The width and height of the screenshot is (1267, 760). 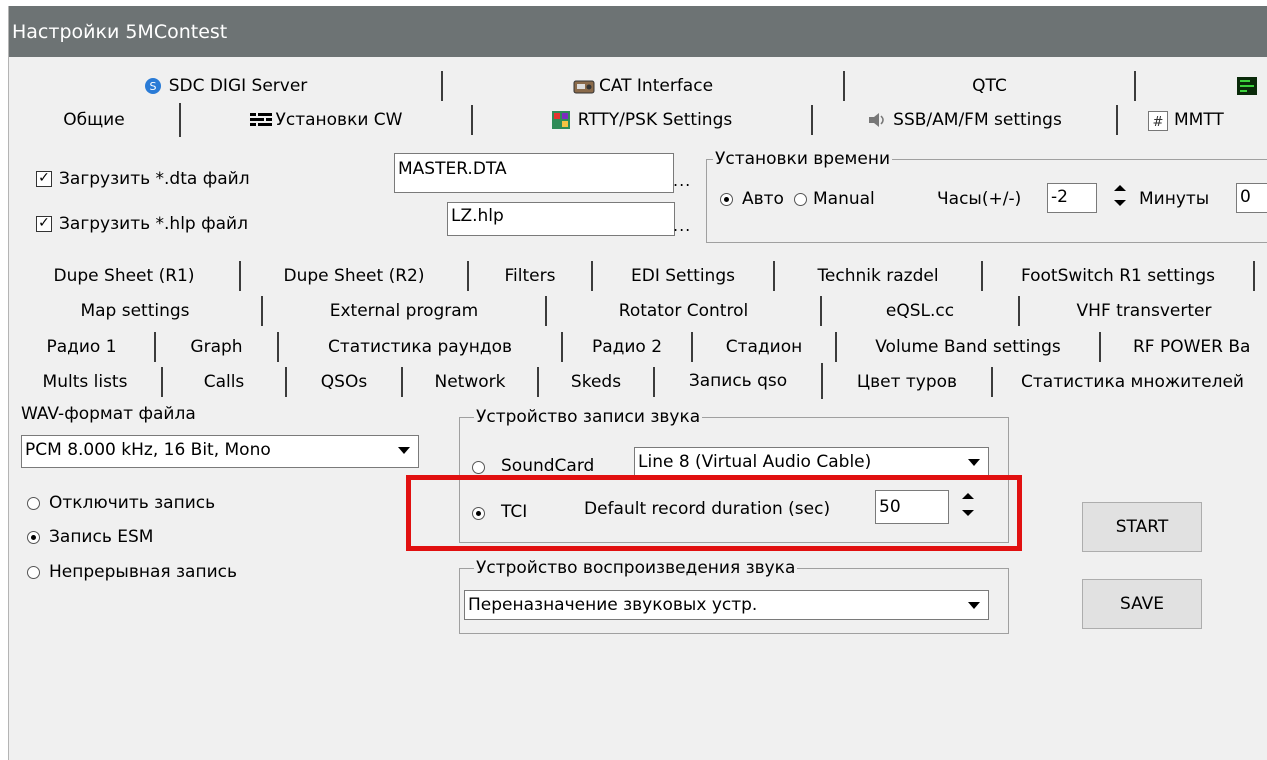 What do you see at coordinates (534, 173) in the screenshot?
I see `dta-file-field: MASTER.DTA` at bounding box center [534, 173].